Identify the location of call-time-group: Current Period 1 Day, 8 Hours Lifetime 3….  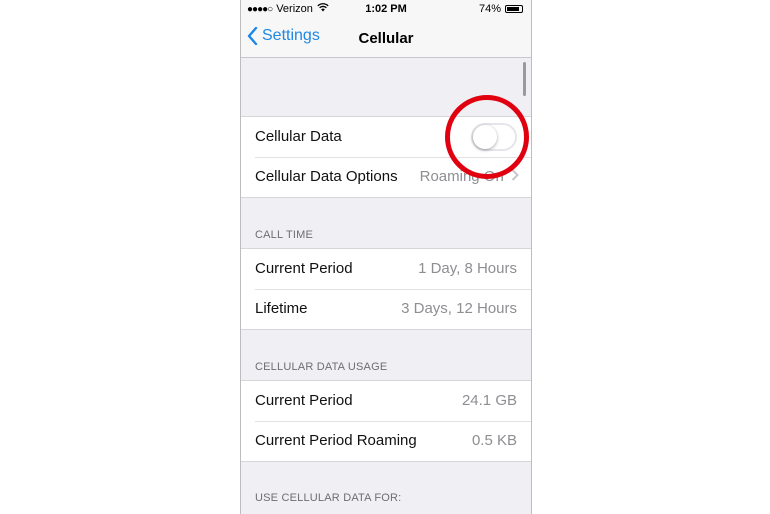
(386, 289).